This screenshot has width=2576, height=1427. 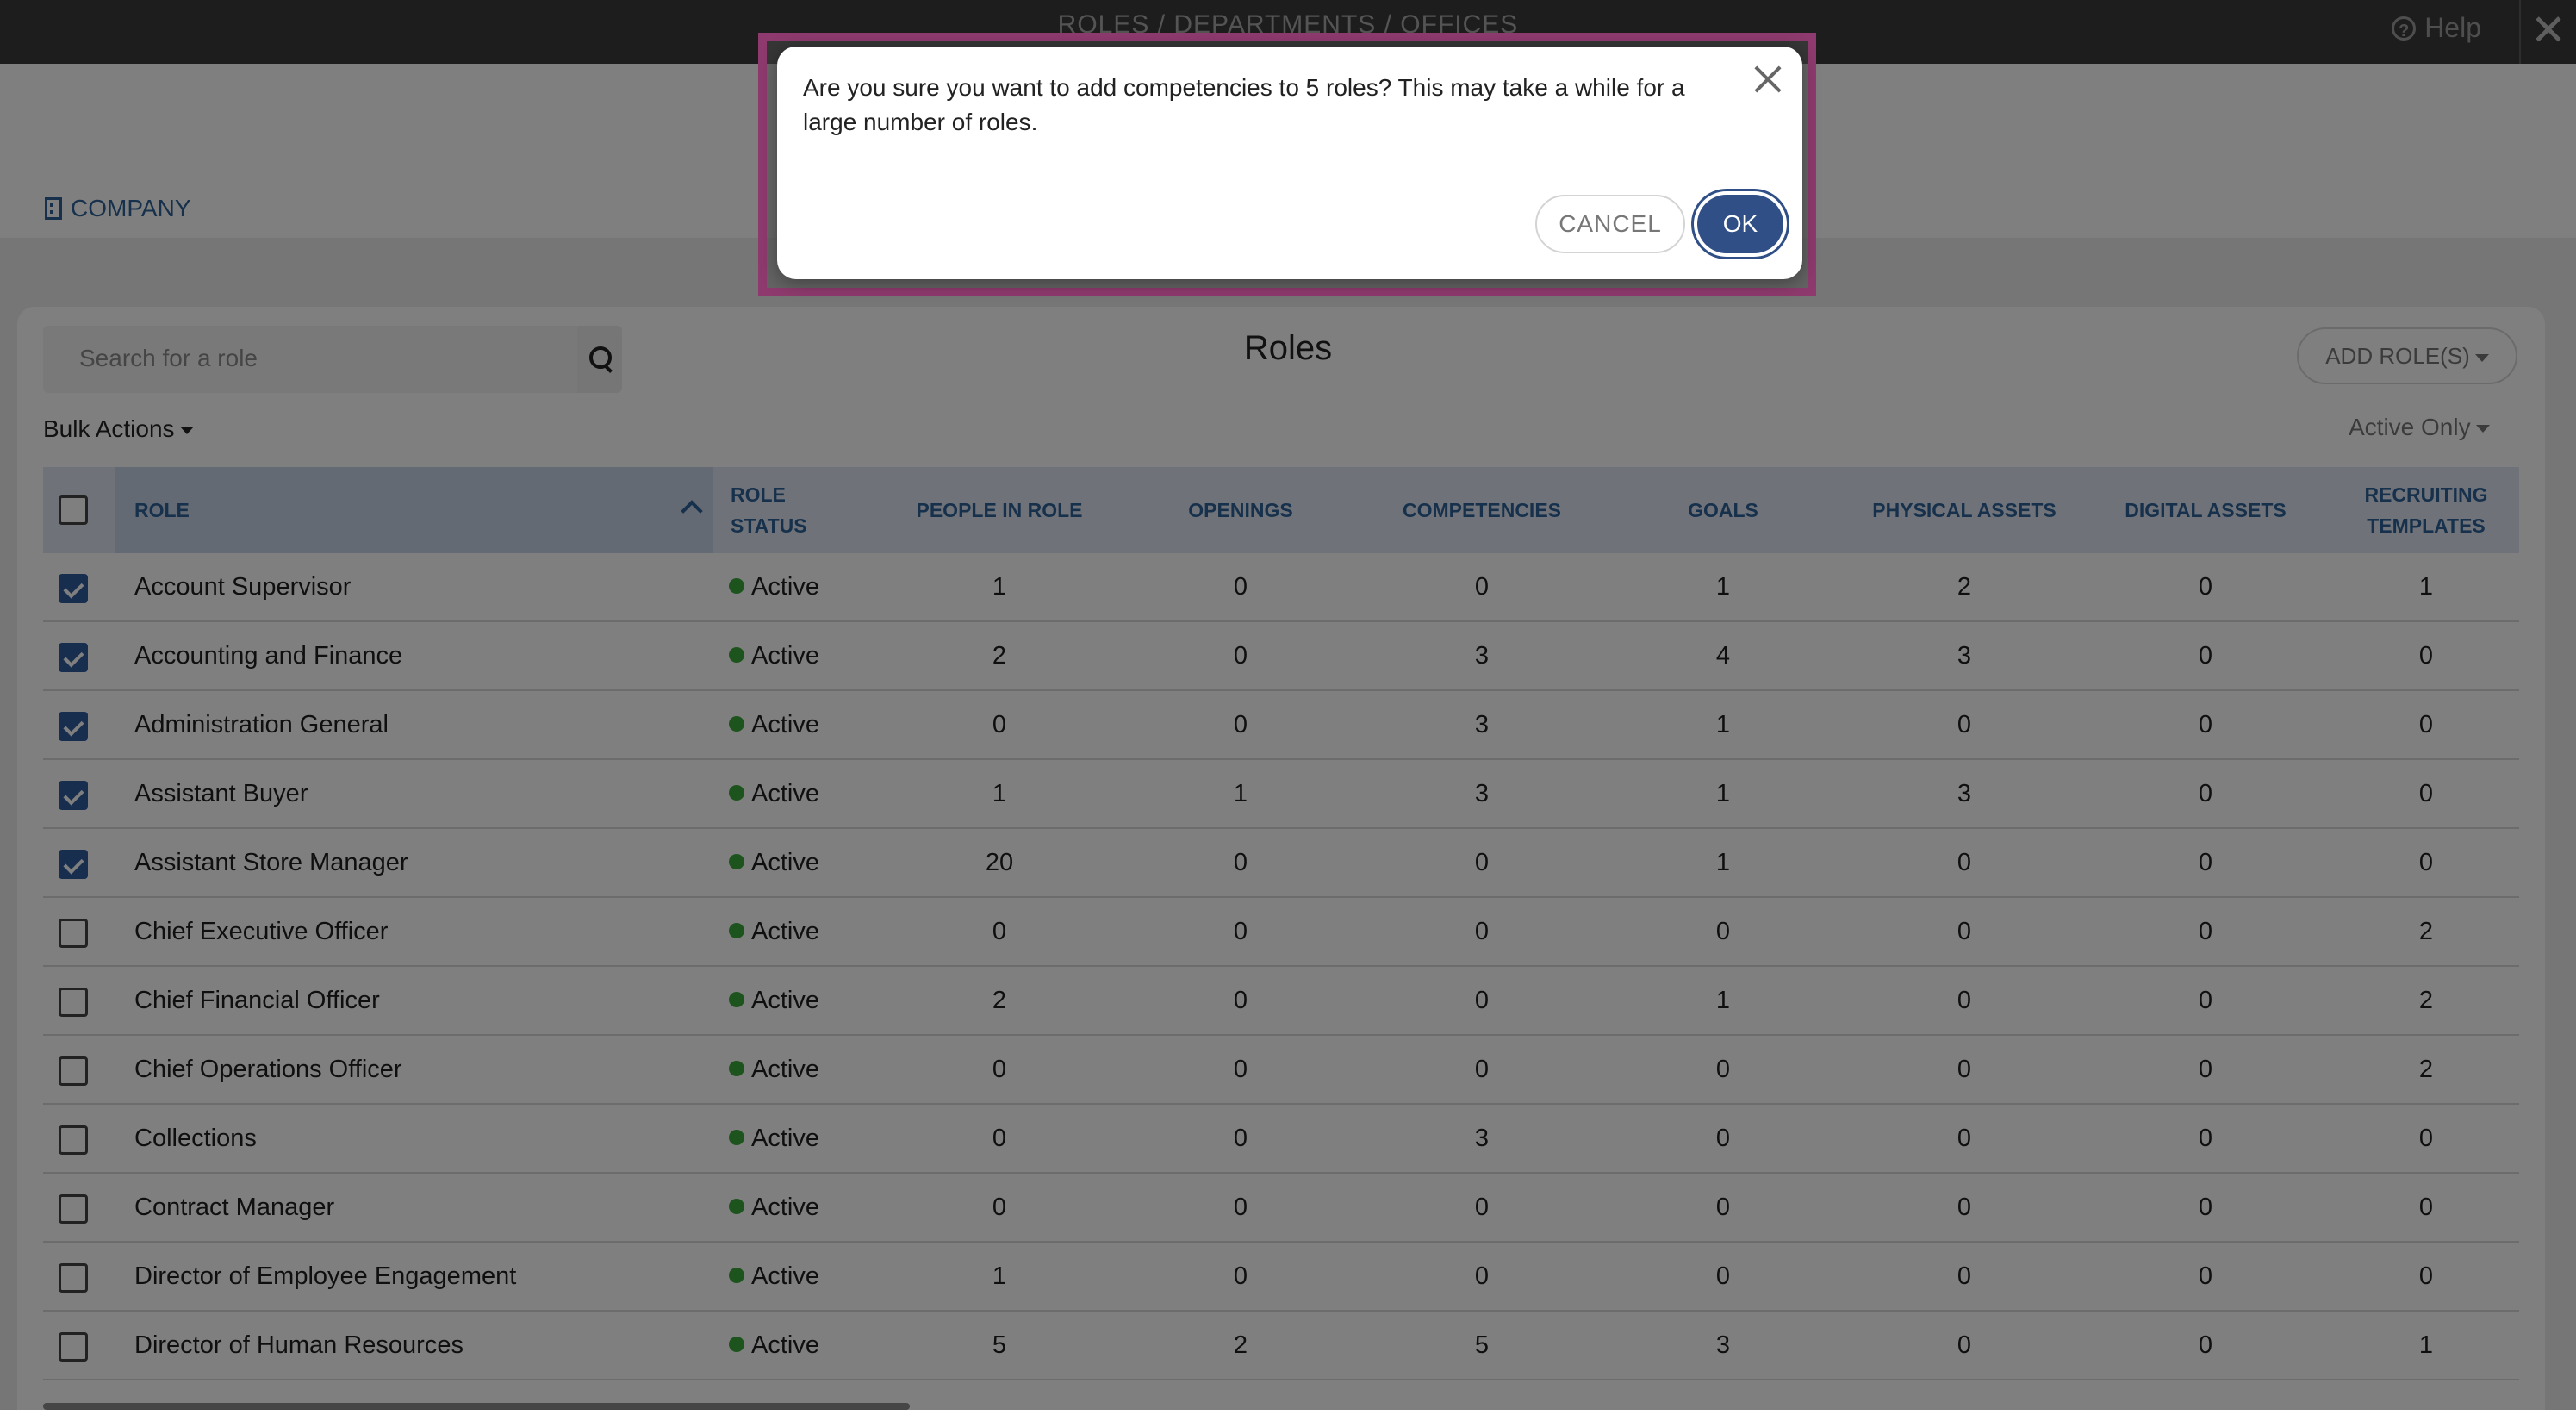 What do you see at coordinates (1768, 79) in the screenshot?
I see `close-icon` at bounding box center [1768, 79].